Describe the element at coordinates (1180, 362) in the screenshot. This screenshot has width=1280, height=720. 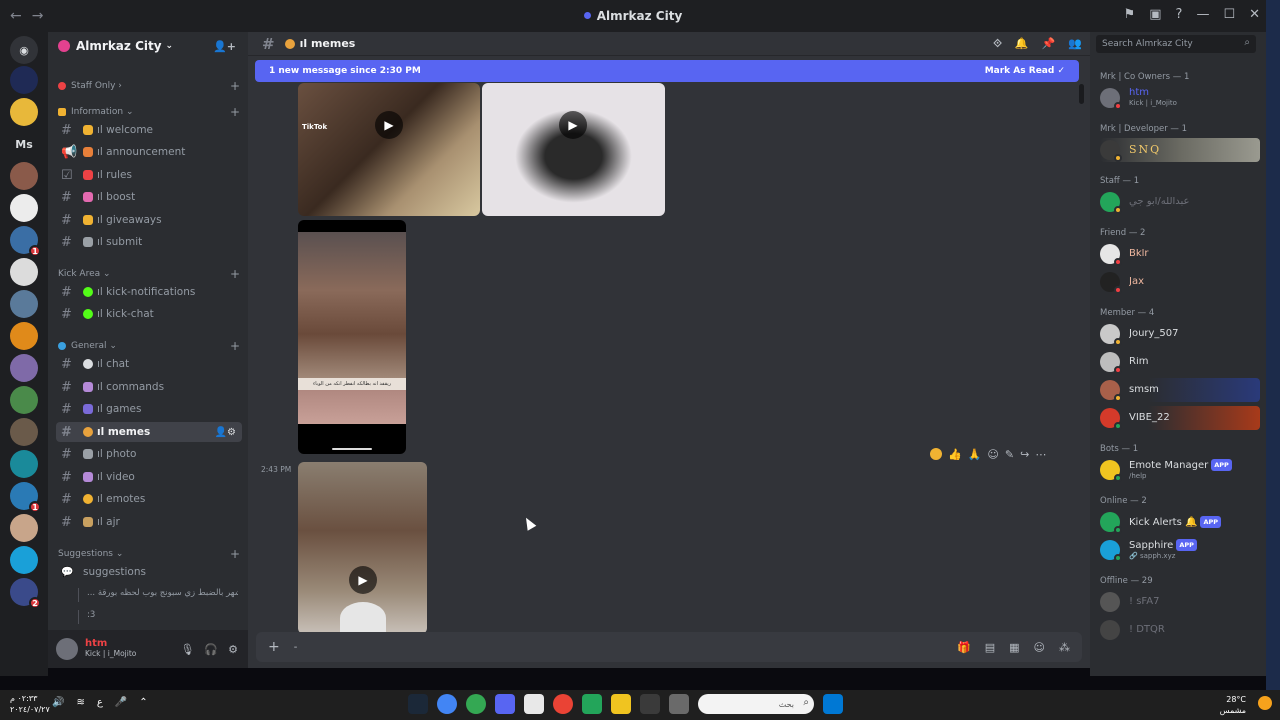
I see `member-item: Rim` at that location.